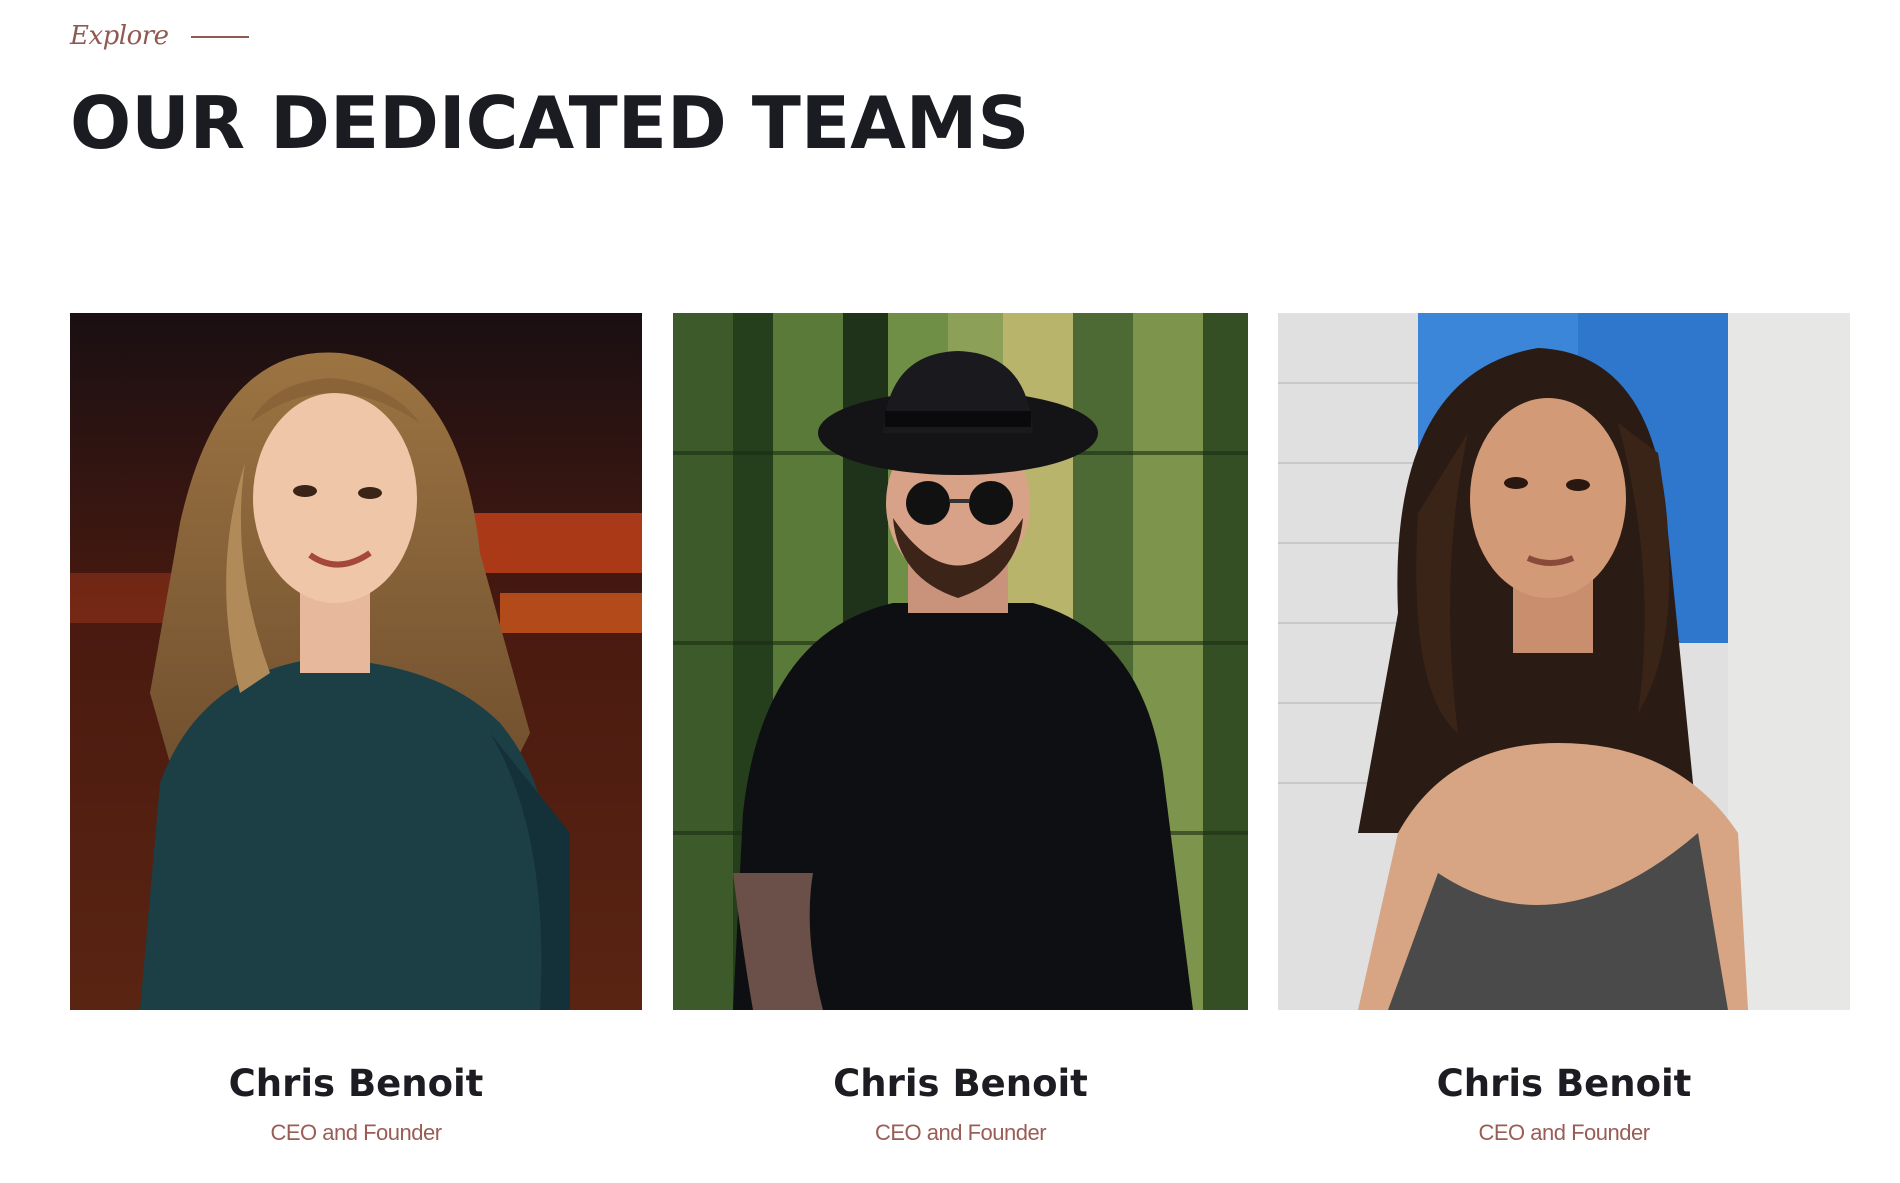  I want to click on eyebrow-divider, so click(219, 37).